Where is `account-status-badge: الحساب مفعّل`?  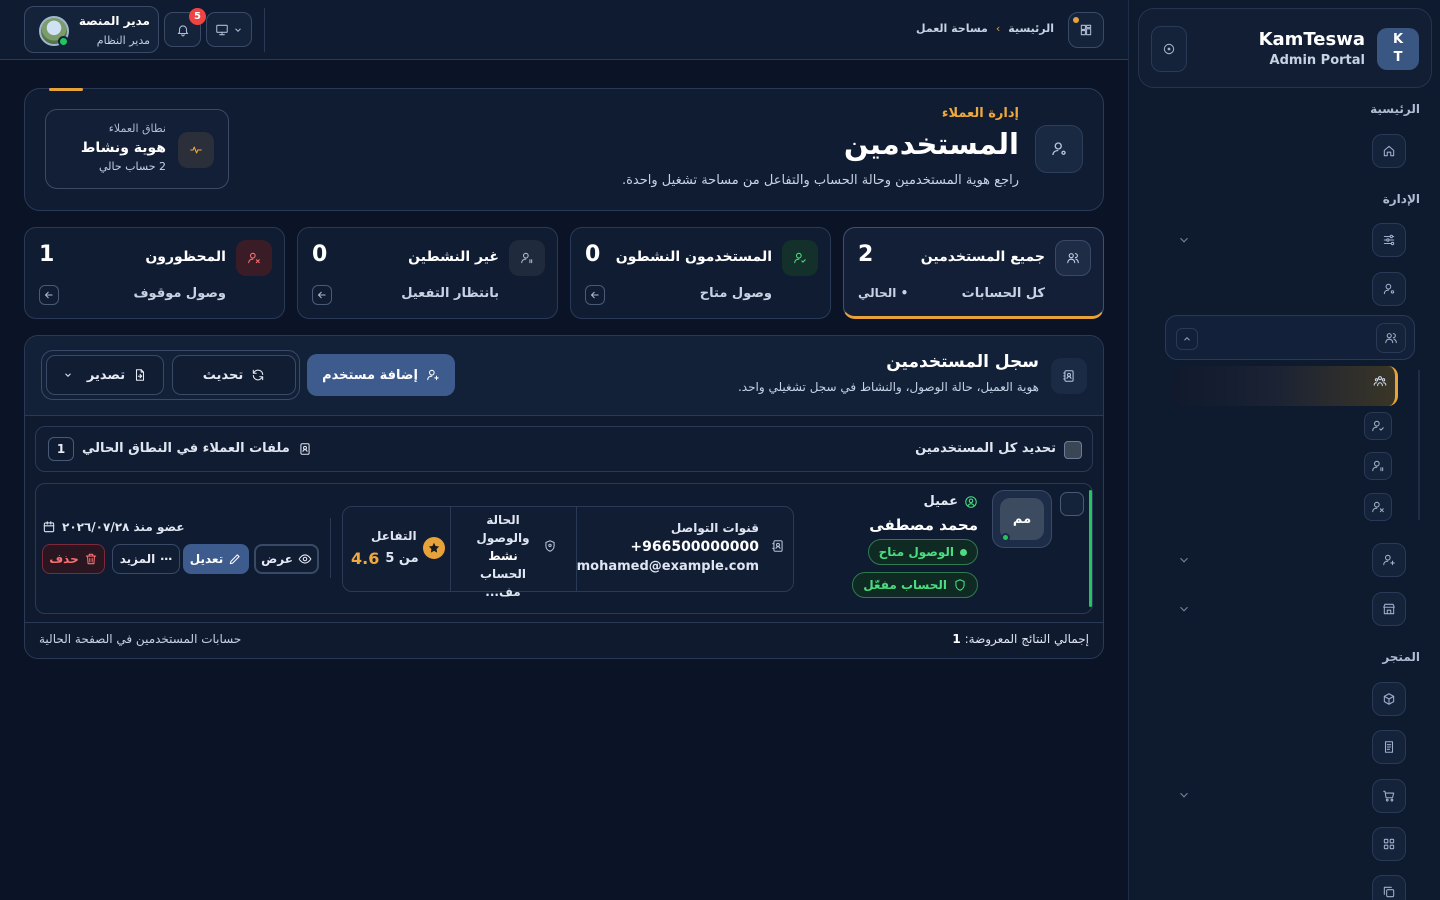
account-status-badge: الحساب مفعّل is located at coordinates (915, 585).